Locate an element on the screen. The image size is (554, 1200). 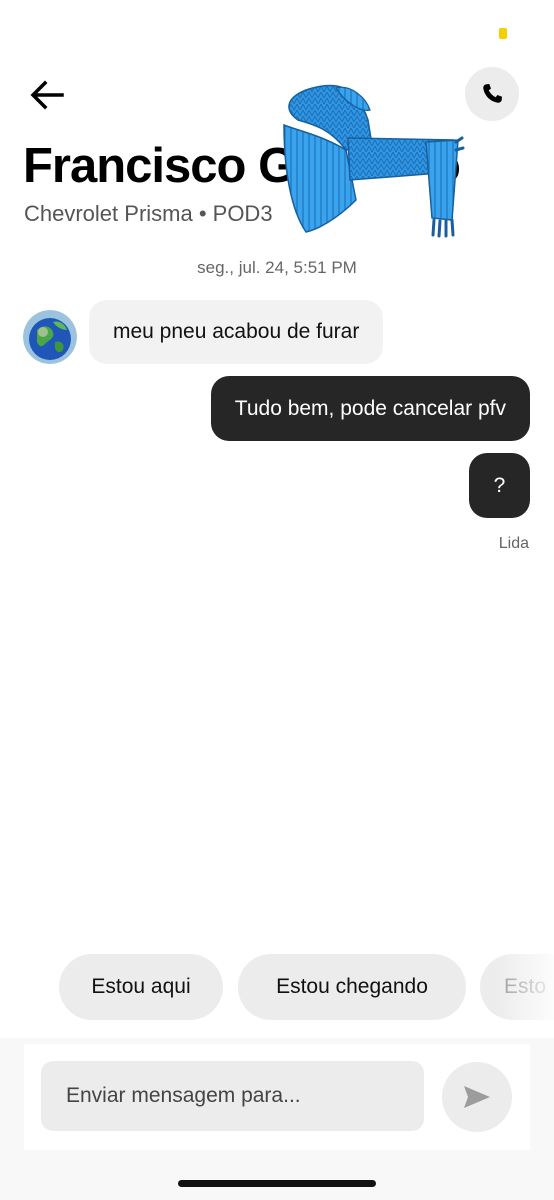
conversation-timestamp: seg., jul. 24, 5:51 PM is located at coordinates (277, 267).